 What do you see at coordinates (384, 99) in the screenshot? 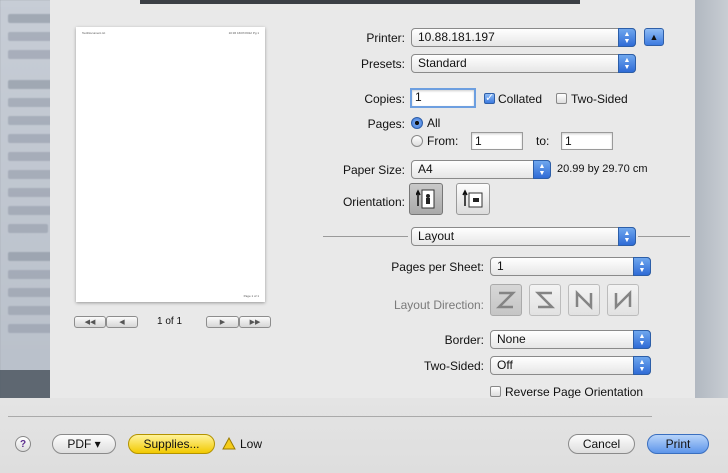
I see `copies-label: Copies:` at bounding box center [384, 99].